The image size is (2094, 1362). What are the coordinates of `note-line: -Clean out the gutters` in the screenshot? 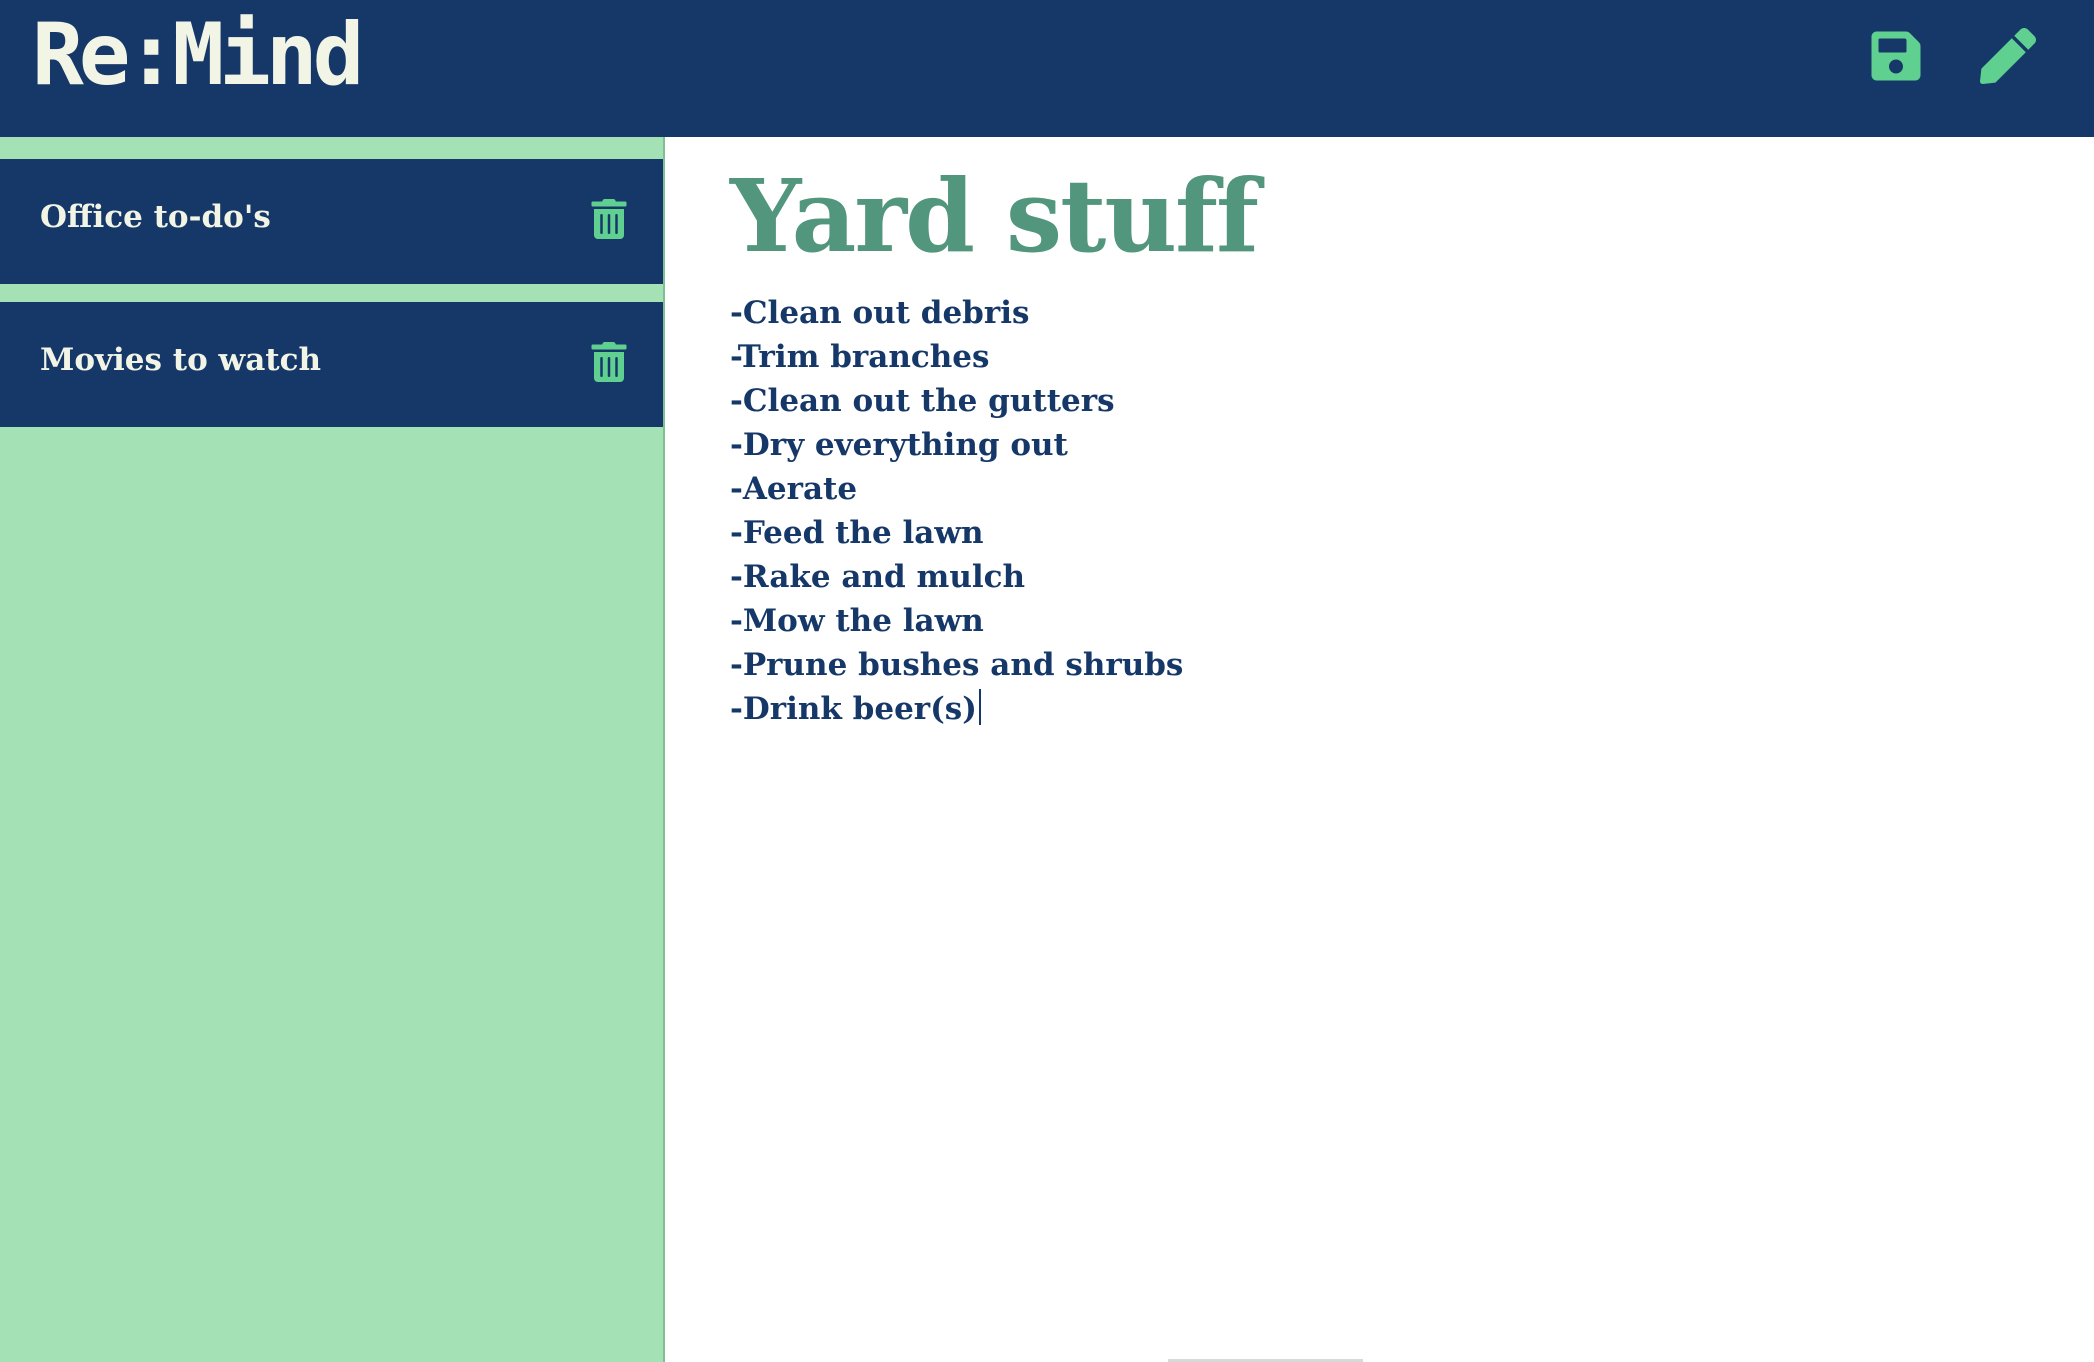 It's located at (922, 401).